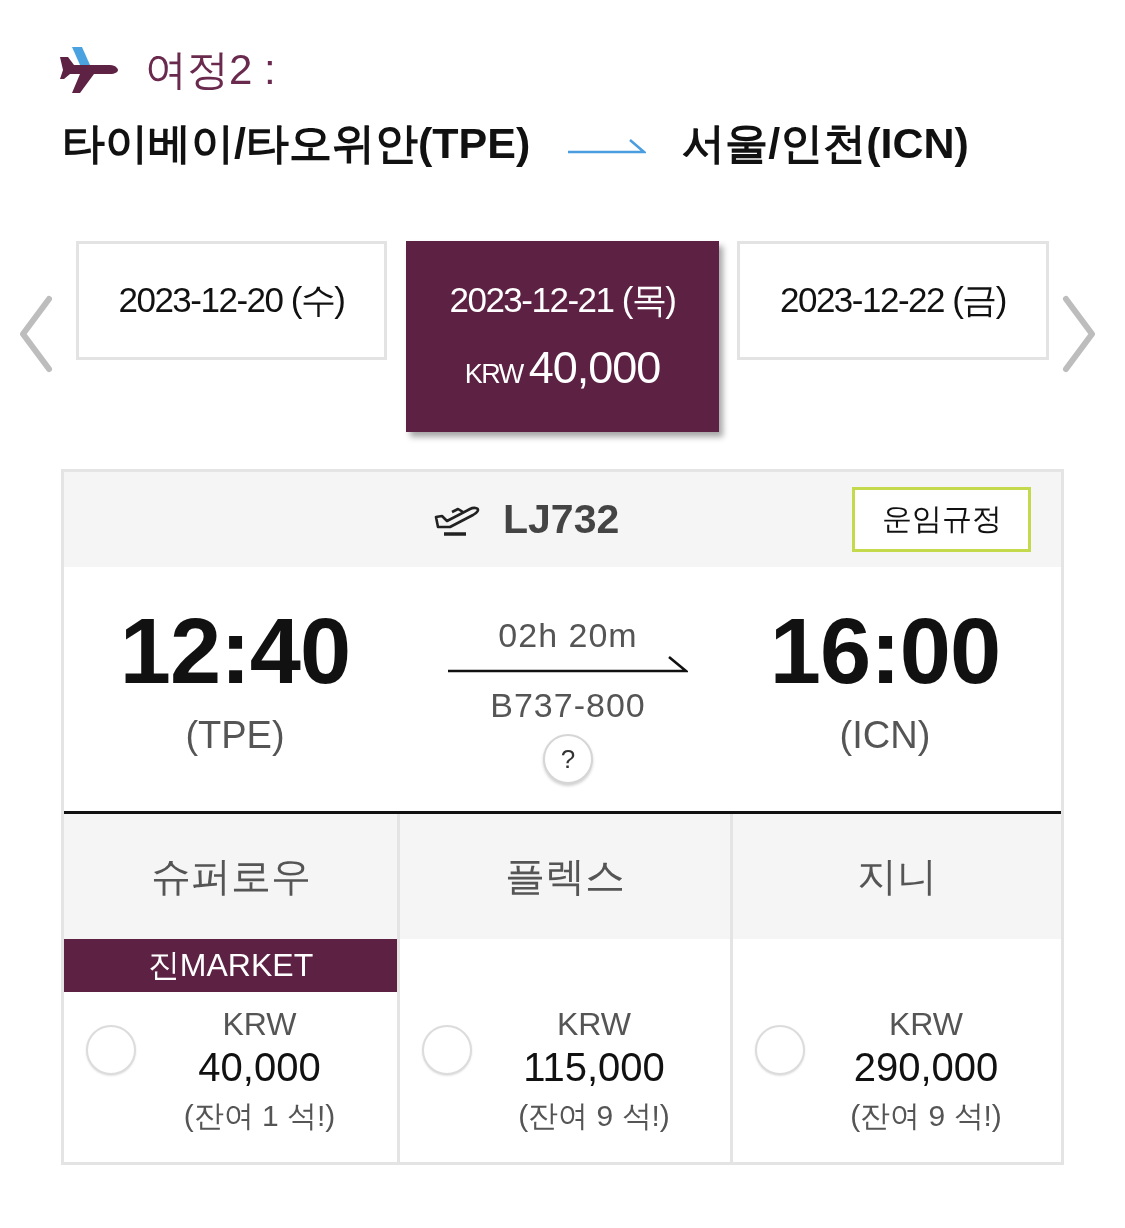  Describe the element at coordinates (259, 1116) in the screenshot. I see `seats-left: (잔여 1 석!)` at that location.